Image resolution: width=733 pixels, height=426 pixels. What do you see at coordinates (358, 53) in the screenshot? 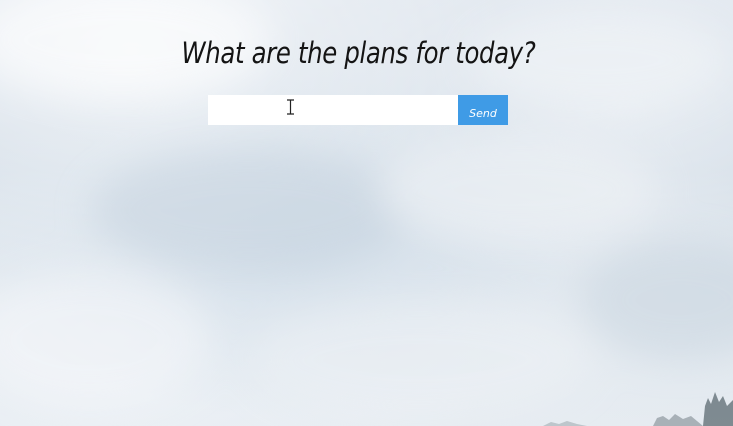
I see `page-headline: What are the plans for today?` at bounding box center [358, 53].